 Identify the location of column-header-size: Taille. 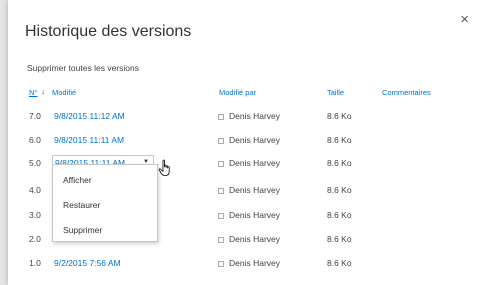
(335, 92).